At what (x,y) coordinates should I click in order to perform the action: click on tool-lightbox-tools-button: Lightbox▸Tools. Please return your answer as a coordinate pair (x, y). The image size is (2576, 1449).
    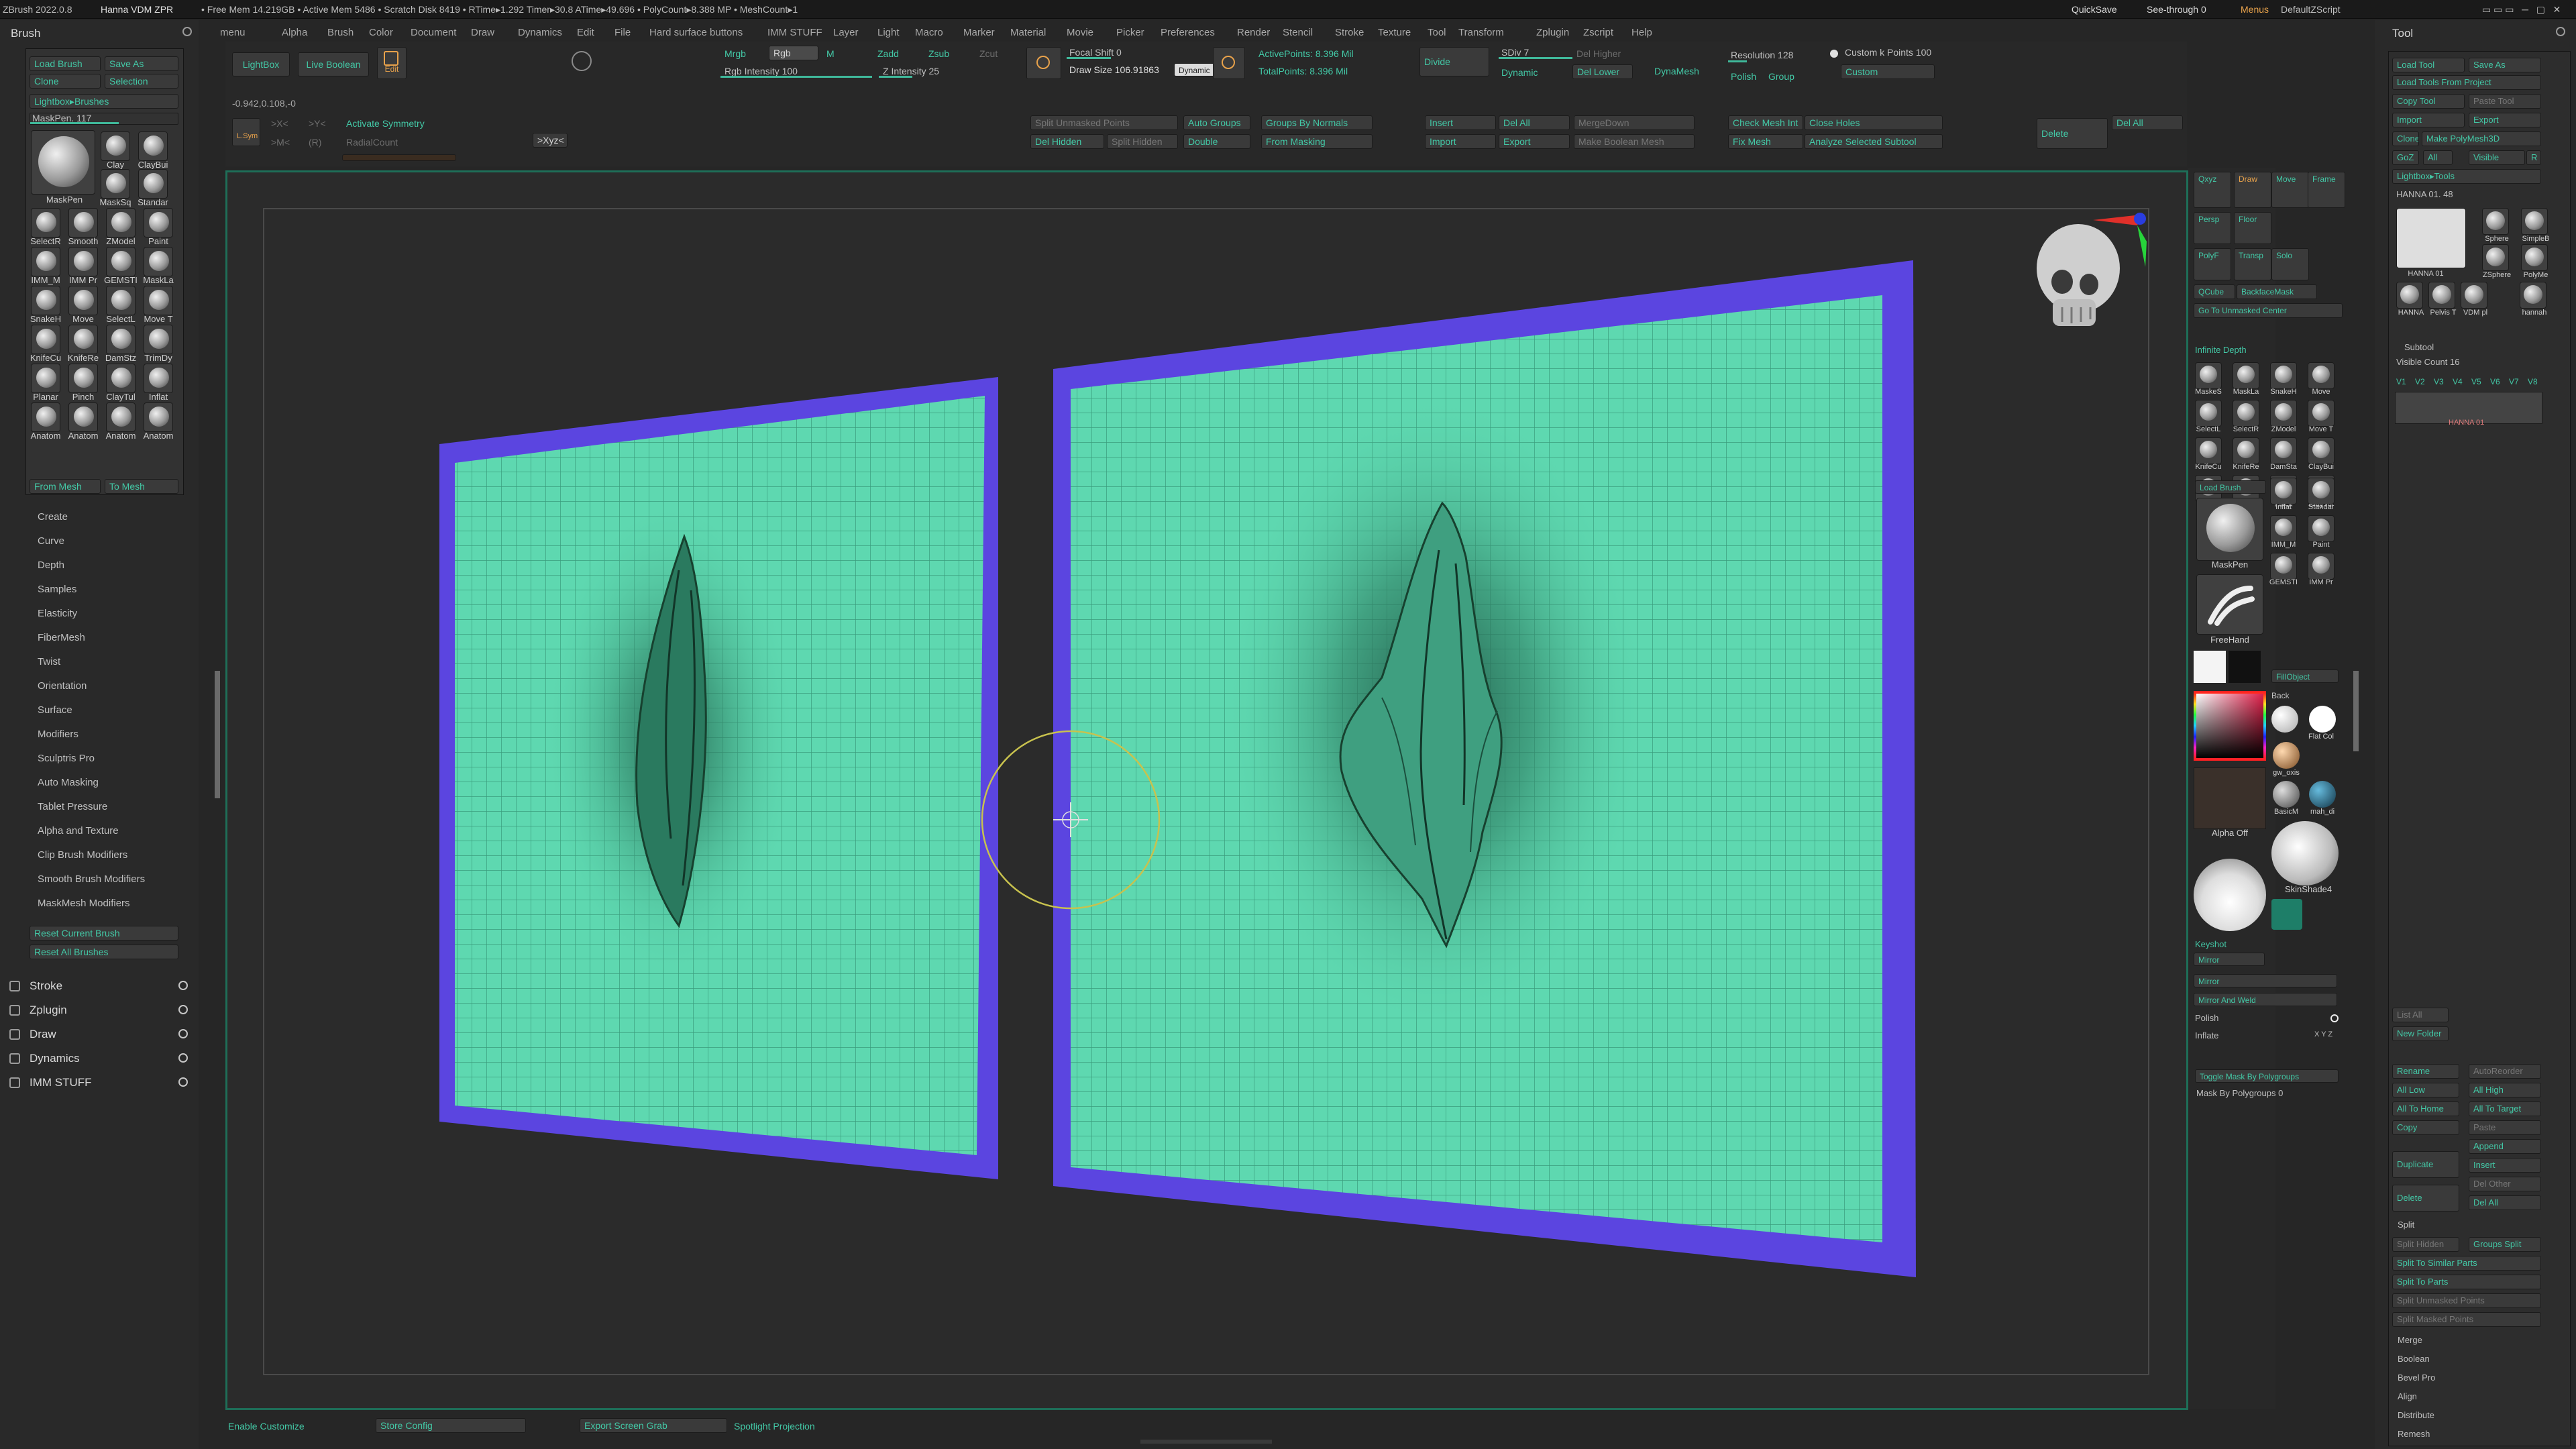
    Looking at the image, I should click on (2466, 176).